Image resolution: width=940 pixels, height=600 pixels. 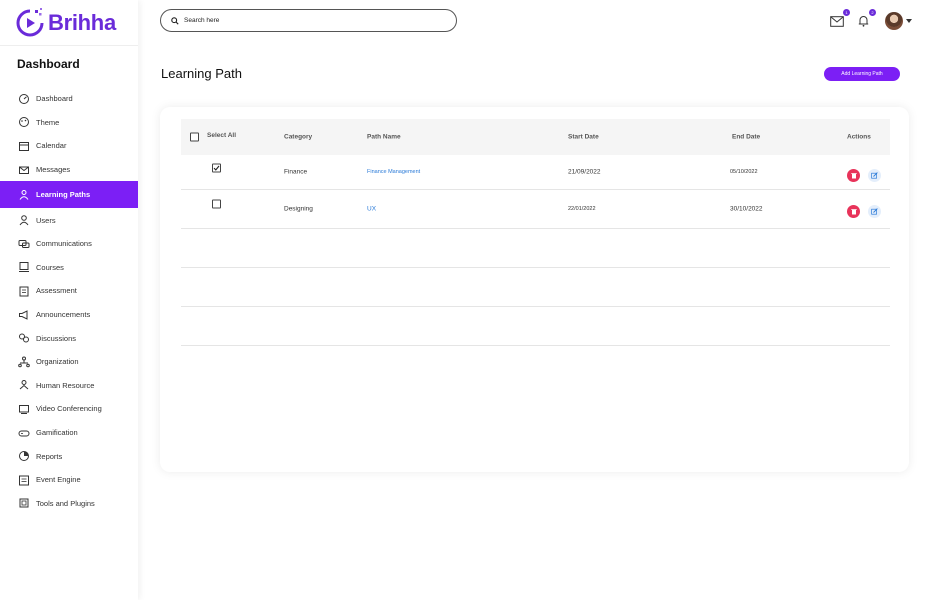 What do you see at coordinates (30, 23) in the screenshot?
I see `logo-icon` at bounding box center [30, 23].